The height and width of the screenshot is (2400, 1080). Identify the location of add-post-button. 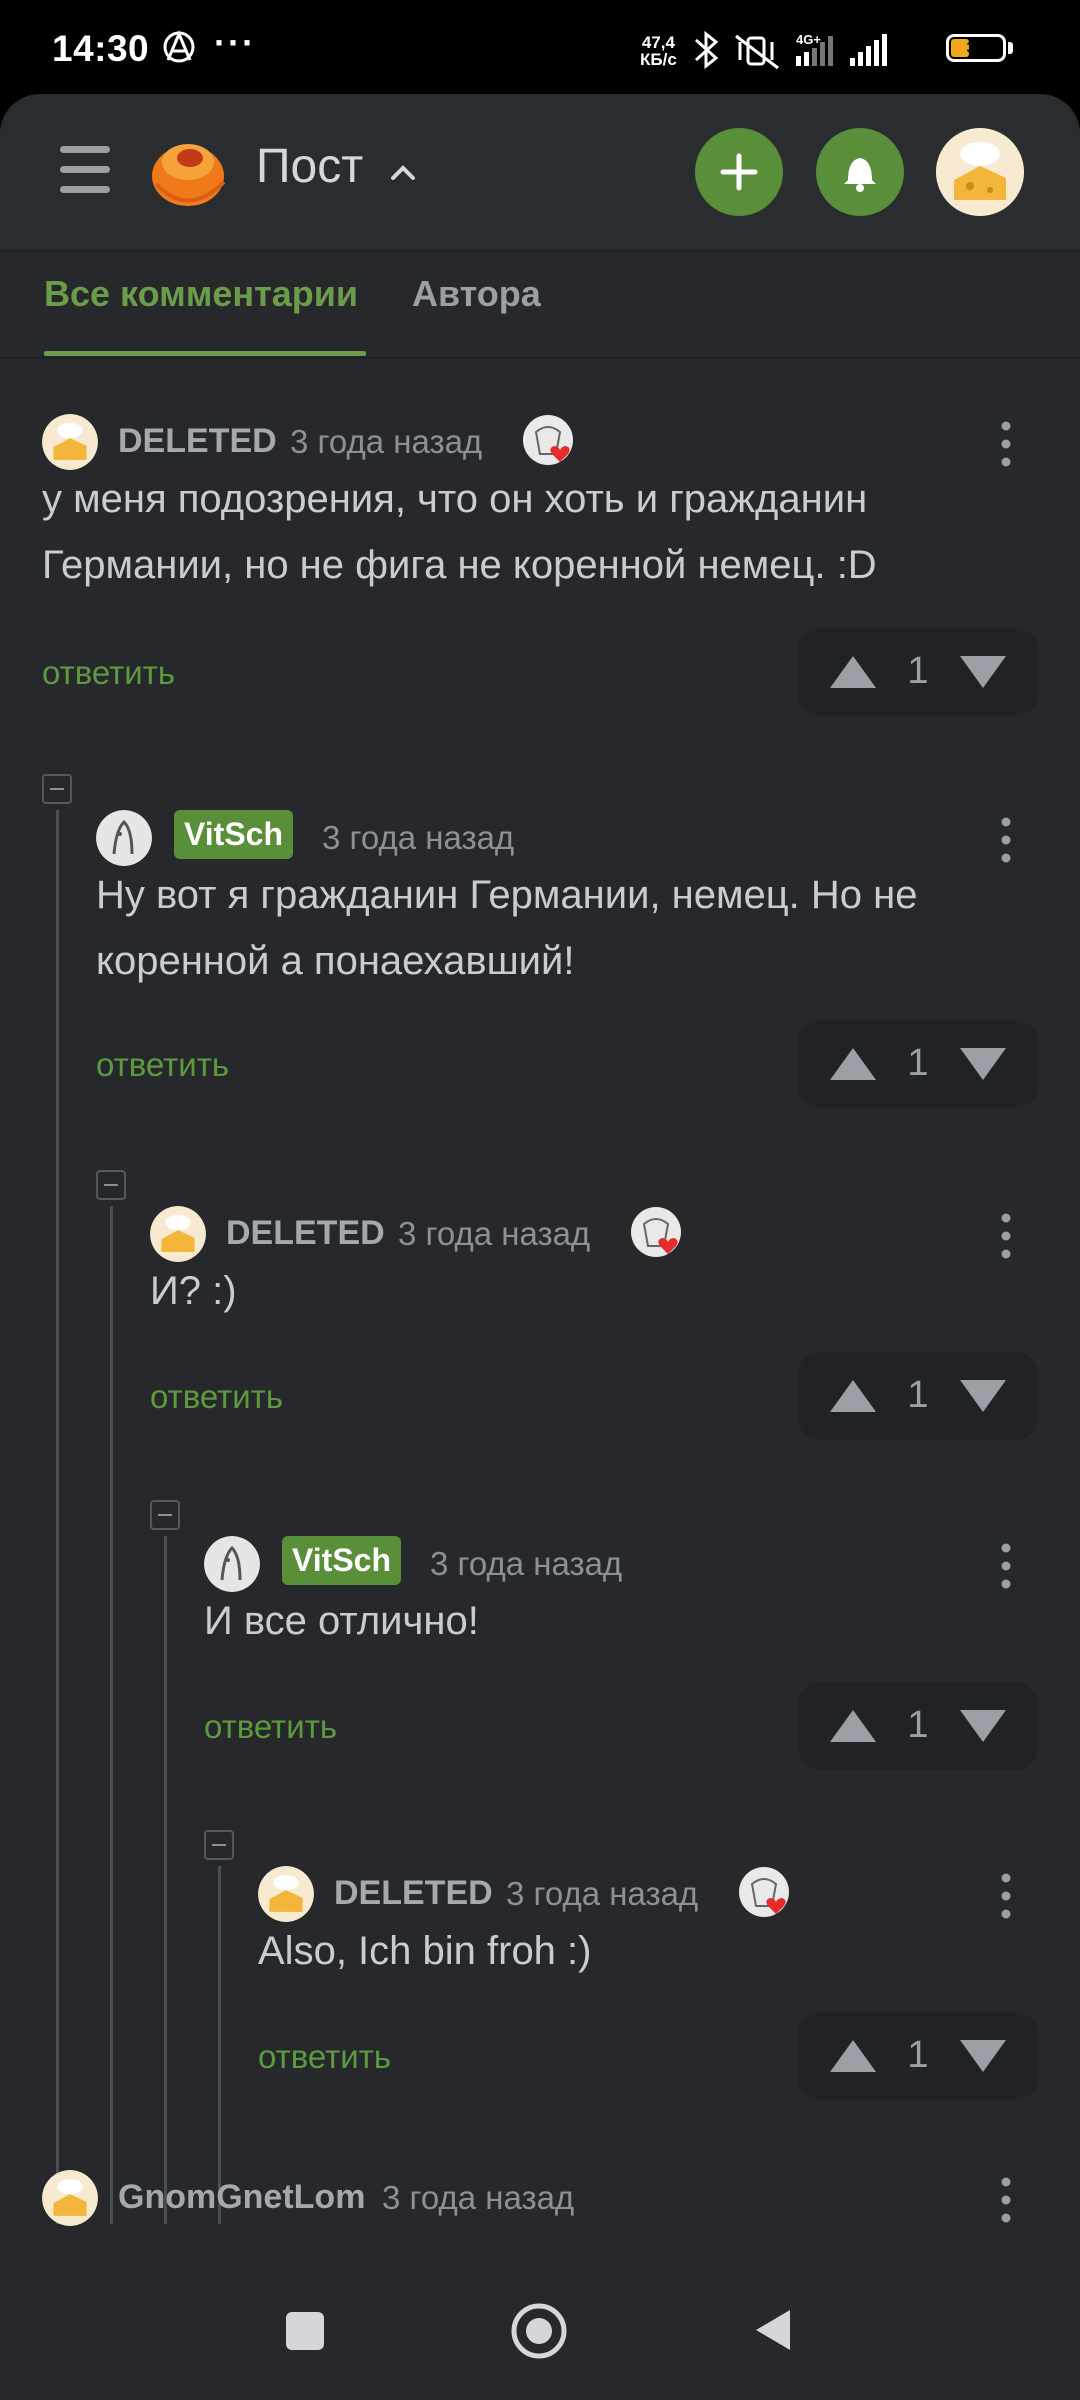
(739, 172).